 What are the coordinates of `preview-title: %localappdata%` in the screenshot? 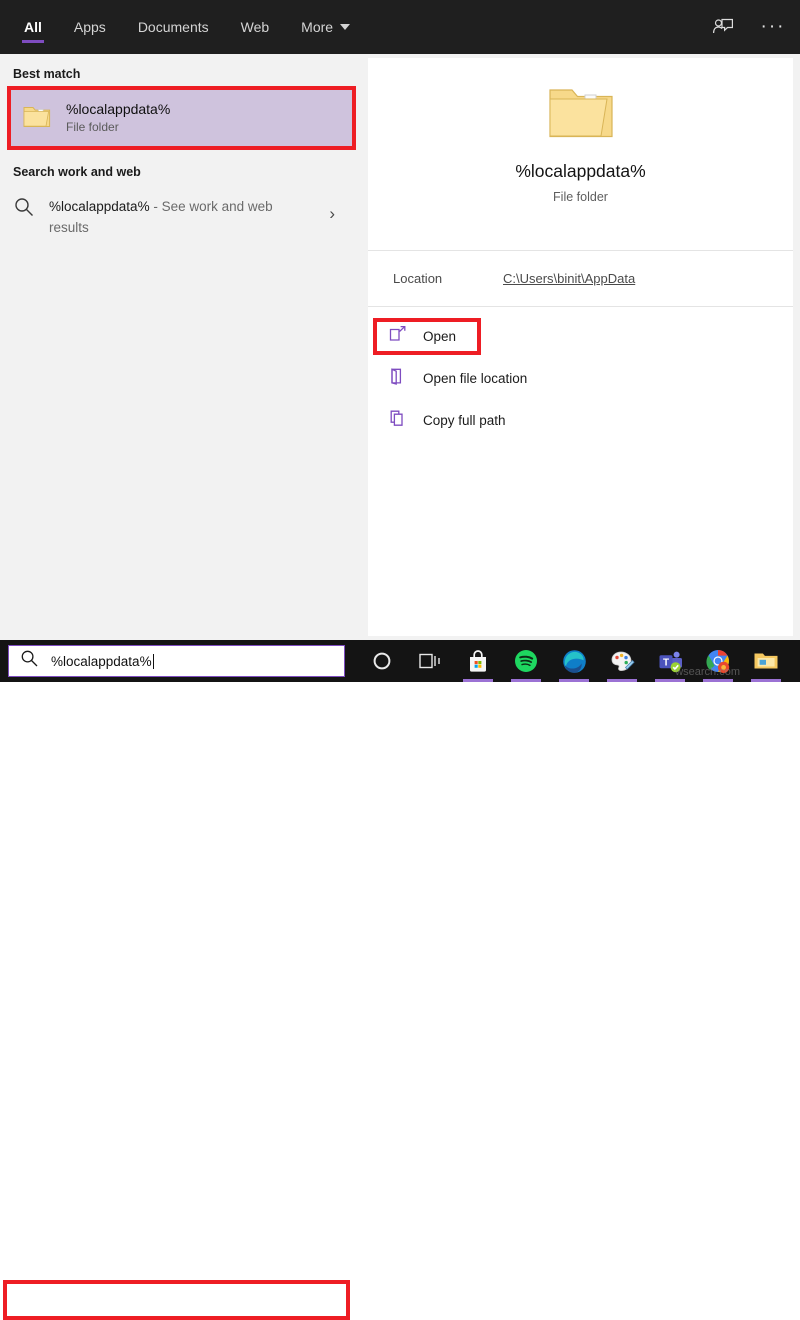 It's located at (580, 171).